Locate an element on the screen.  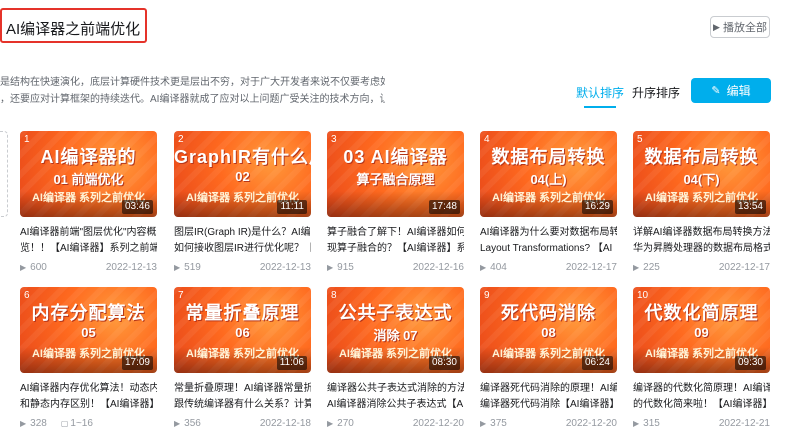
cover-subtitle: 05 is located at coordinates (88, 332).